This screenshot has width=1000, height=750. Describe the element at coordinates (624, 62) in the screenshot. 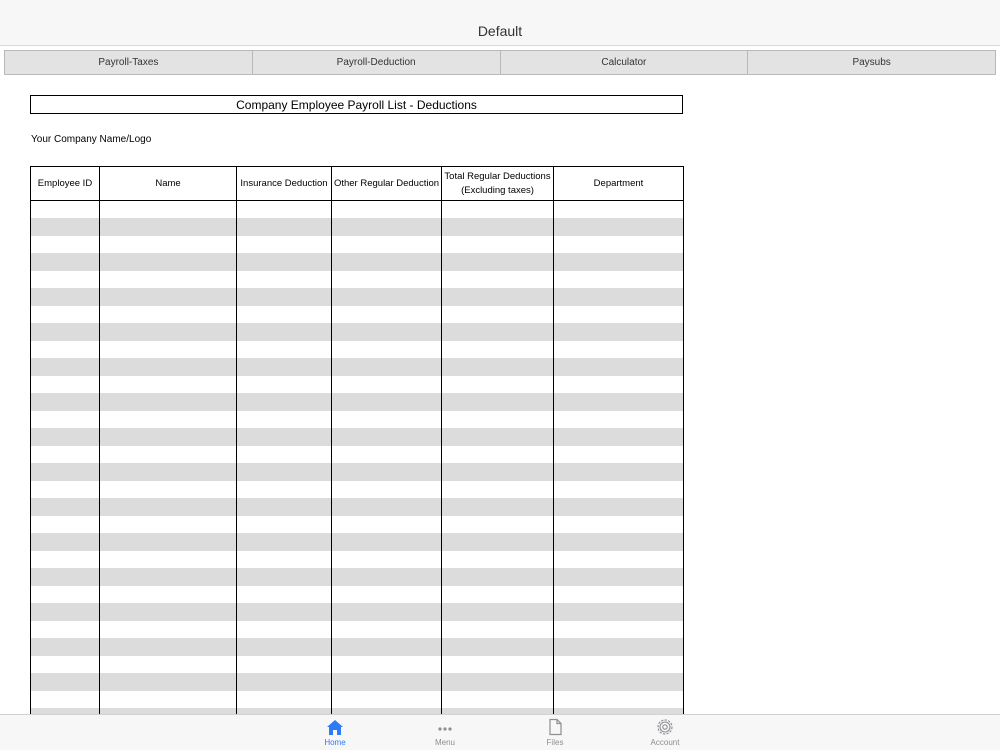

I see `tab-calculator: Calculator` at that location.